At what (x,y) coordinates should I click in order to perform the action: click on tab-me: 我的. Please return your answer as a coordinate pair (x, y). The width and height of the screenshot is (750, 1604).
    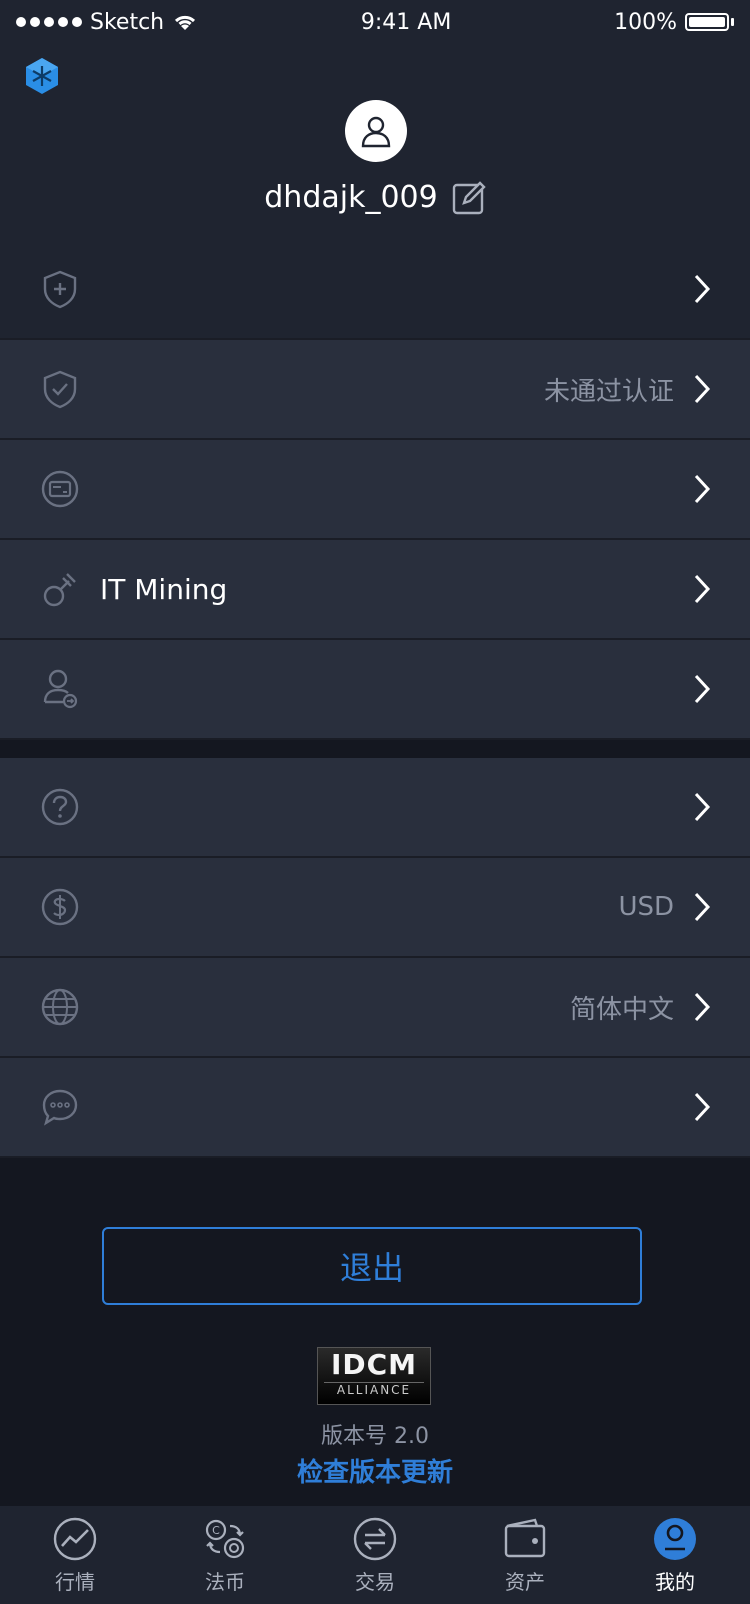
    Looking at the image, I should click on (675, 1555).